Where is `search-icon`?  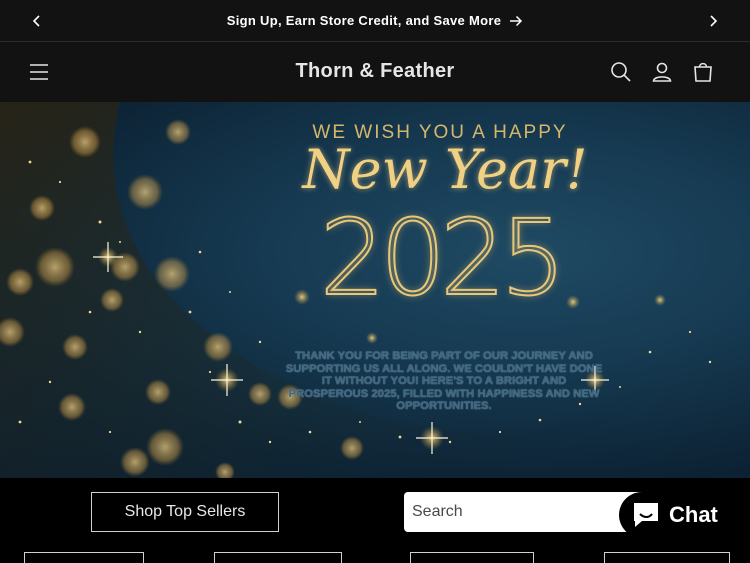 search-icon is located at coordinates (621, 72).